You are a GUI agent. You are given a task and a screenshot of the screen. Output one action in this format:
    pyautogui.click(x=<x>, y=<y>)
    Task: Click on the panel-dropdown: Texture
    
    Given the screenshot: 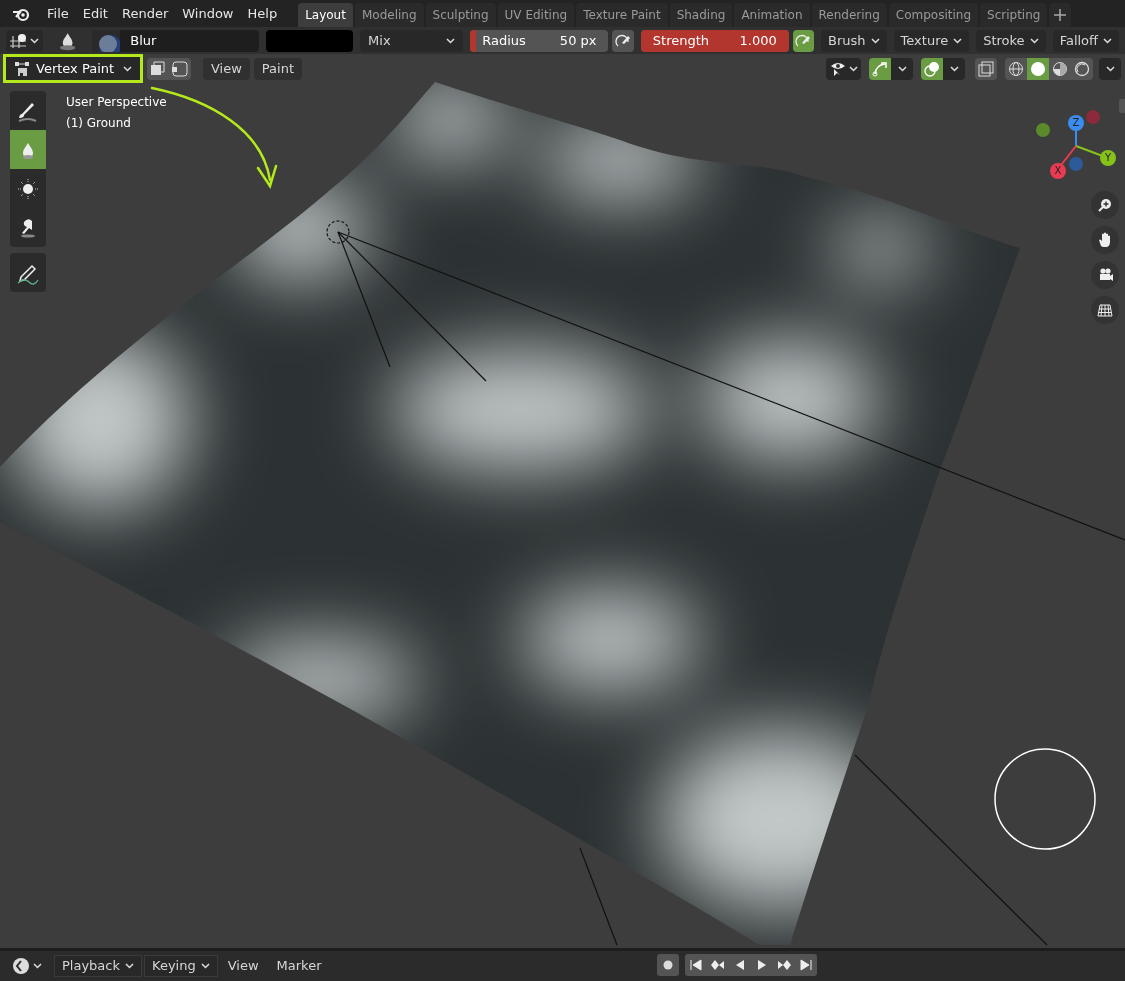 What is the action you would take?
    pyautogui.click(x=931, y=40)
    